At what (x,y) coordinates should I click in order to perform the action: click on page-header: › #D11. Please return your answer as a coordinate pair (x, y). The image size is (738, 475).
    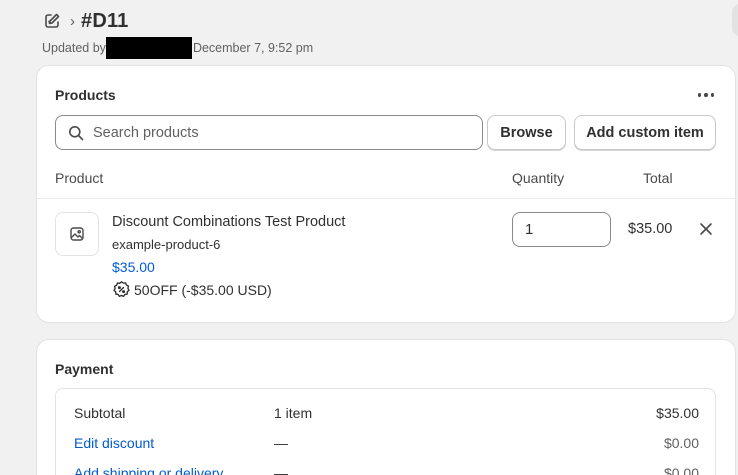
    Looking at the image, I should click on (85, 21).